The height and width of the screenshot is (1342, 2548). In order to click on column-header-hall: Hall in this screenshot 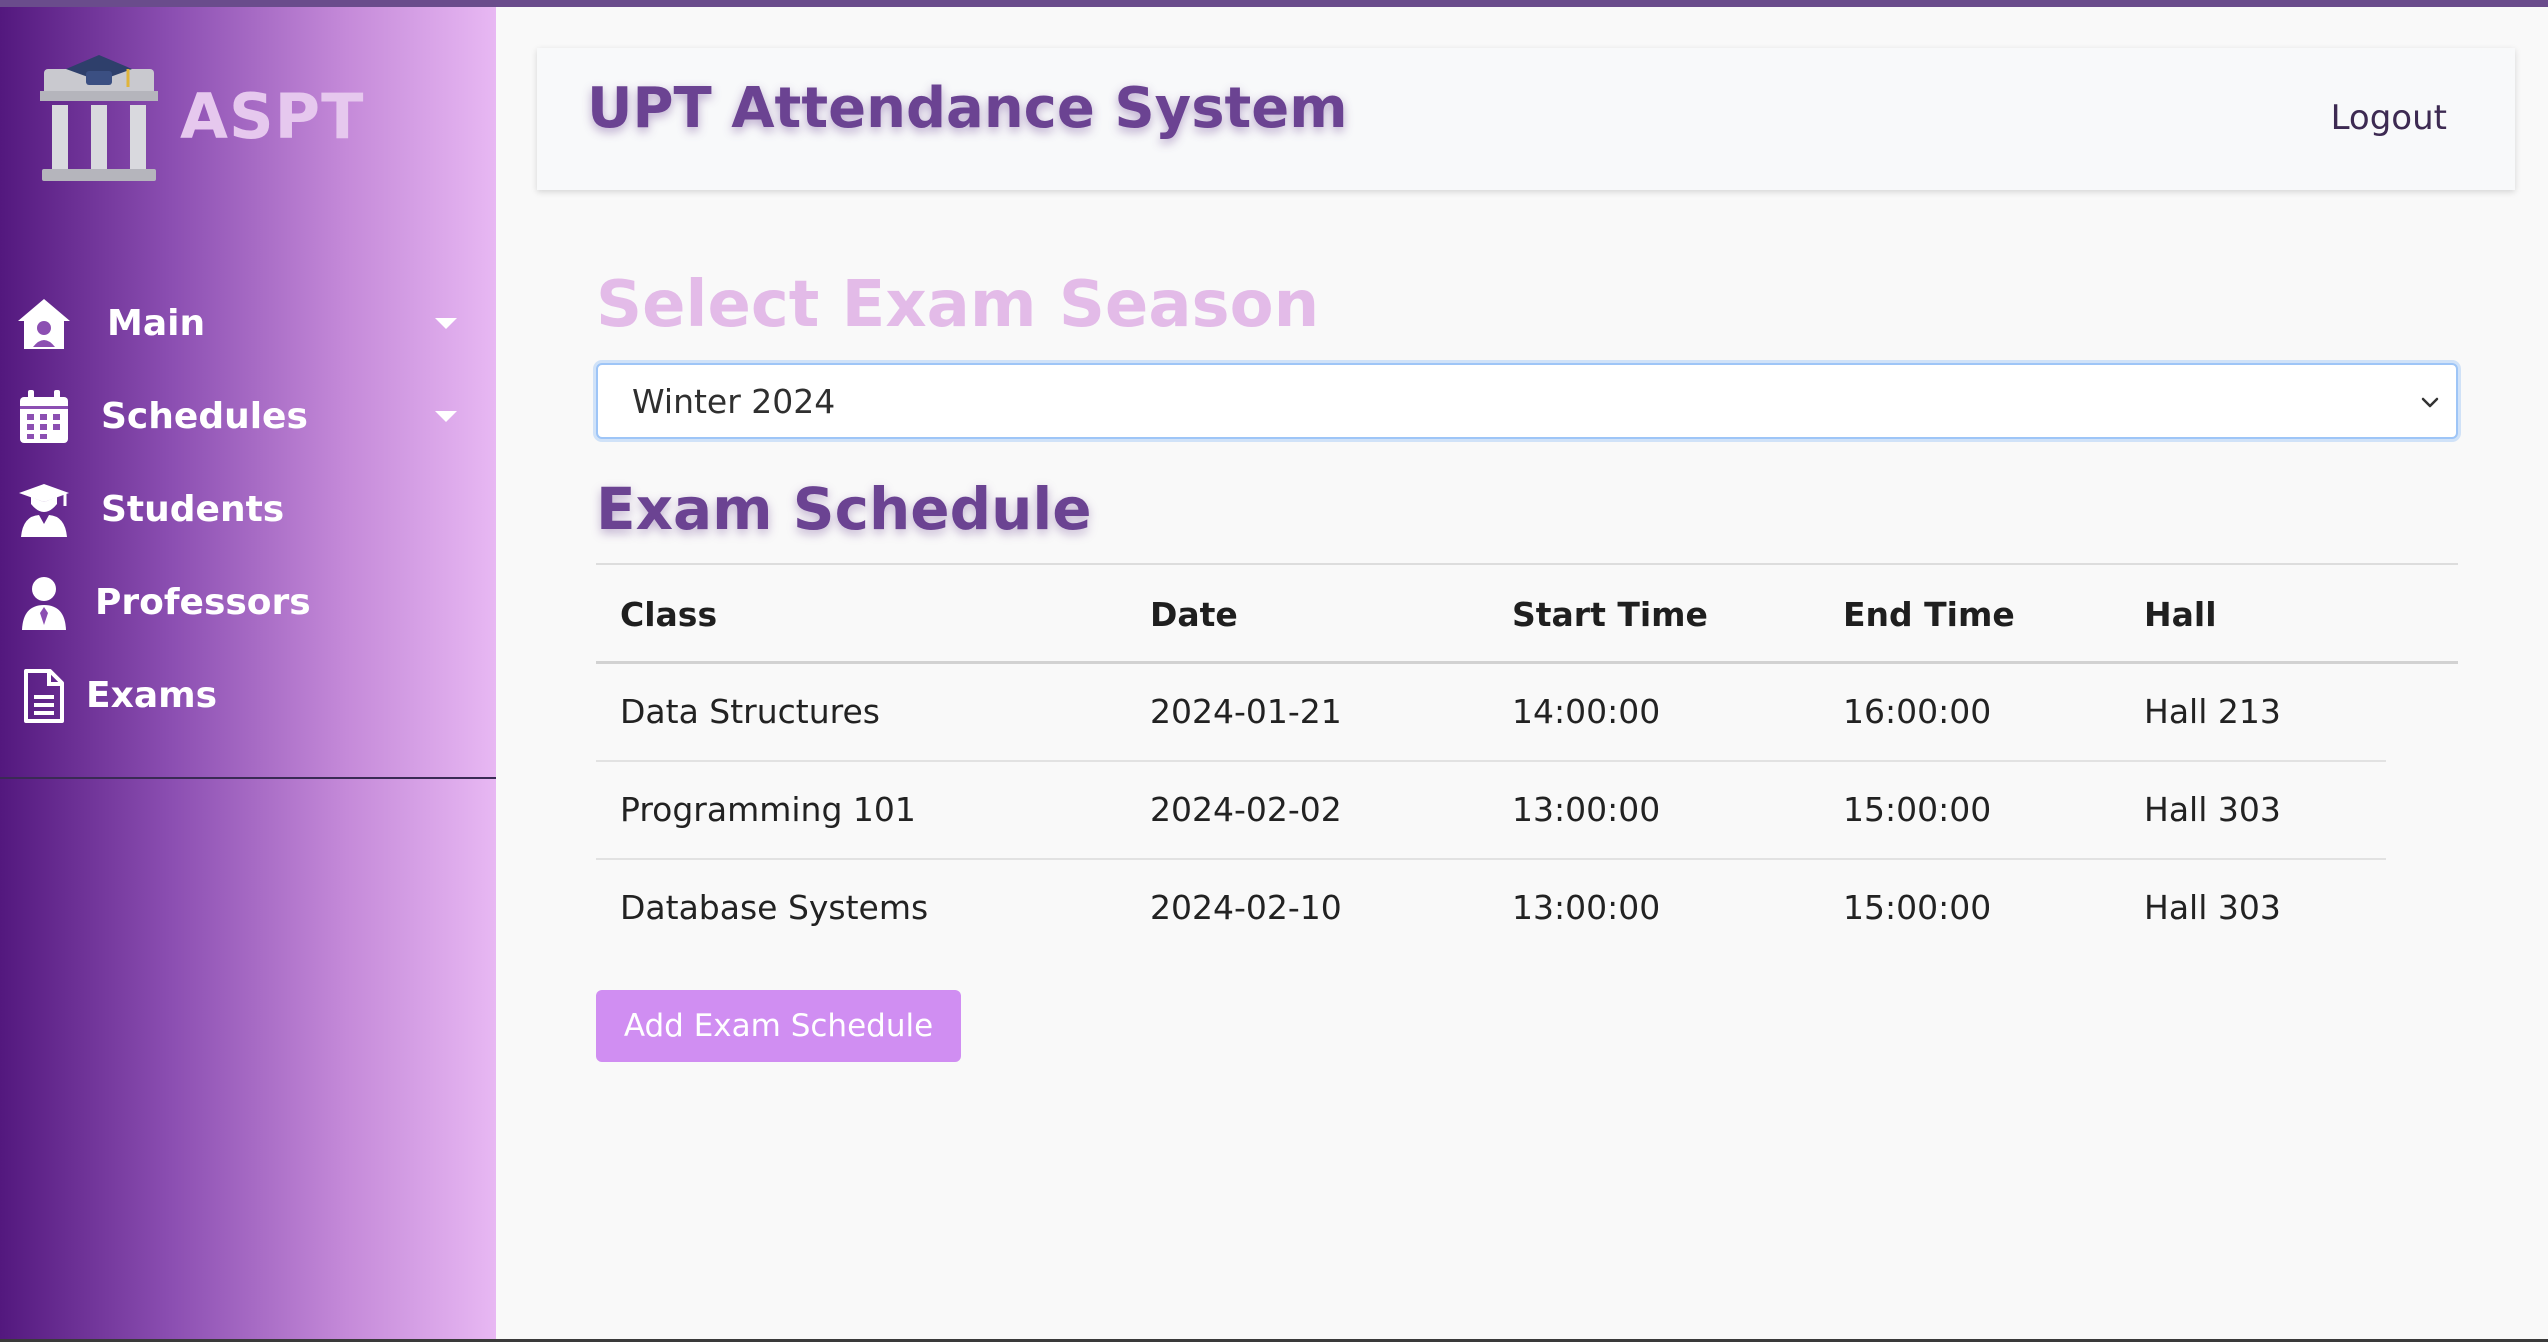, I will do `click(2180, 614)`.